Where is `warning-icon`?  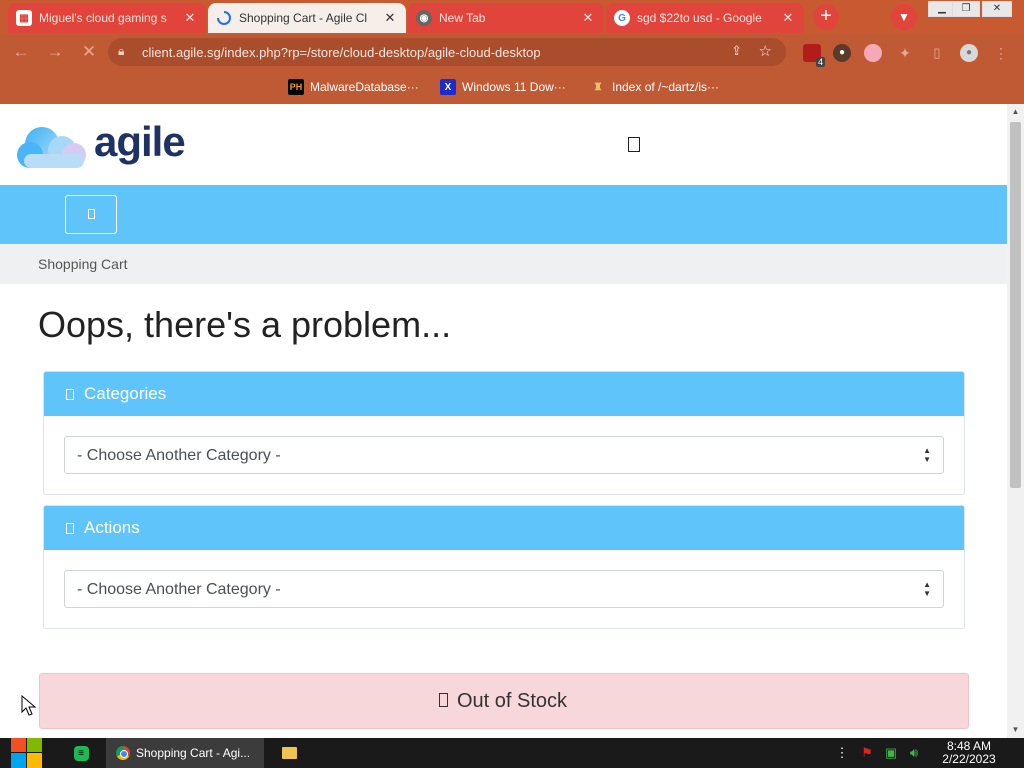
warning-icon is located at coordinates (443, 700).